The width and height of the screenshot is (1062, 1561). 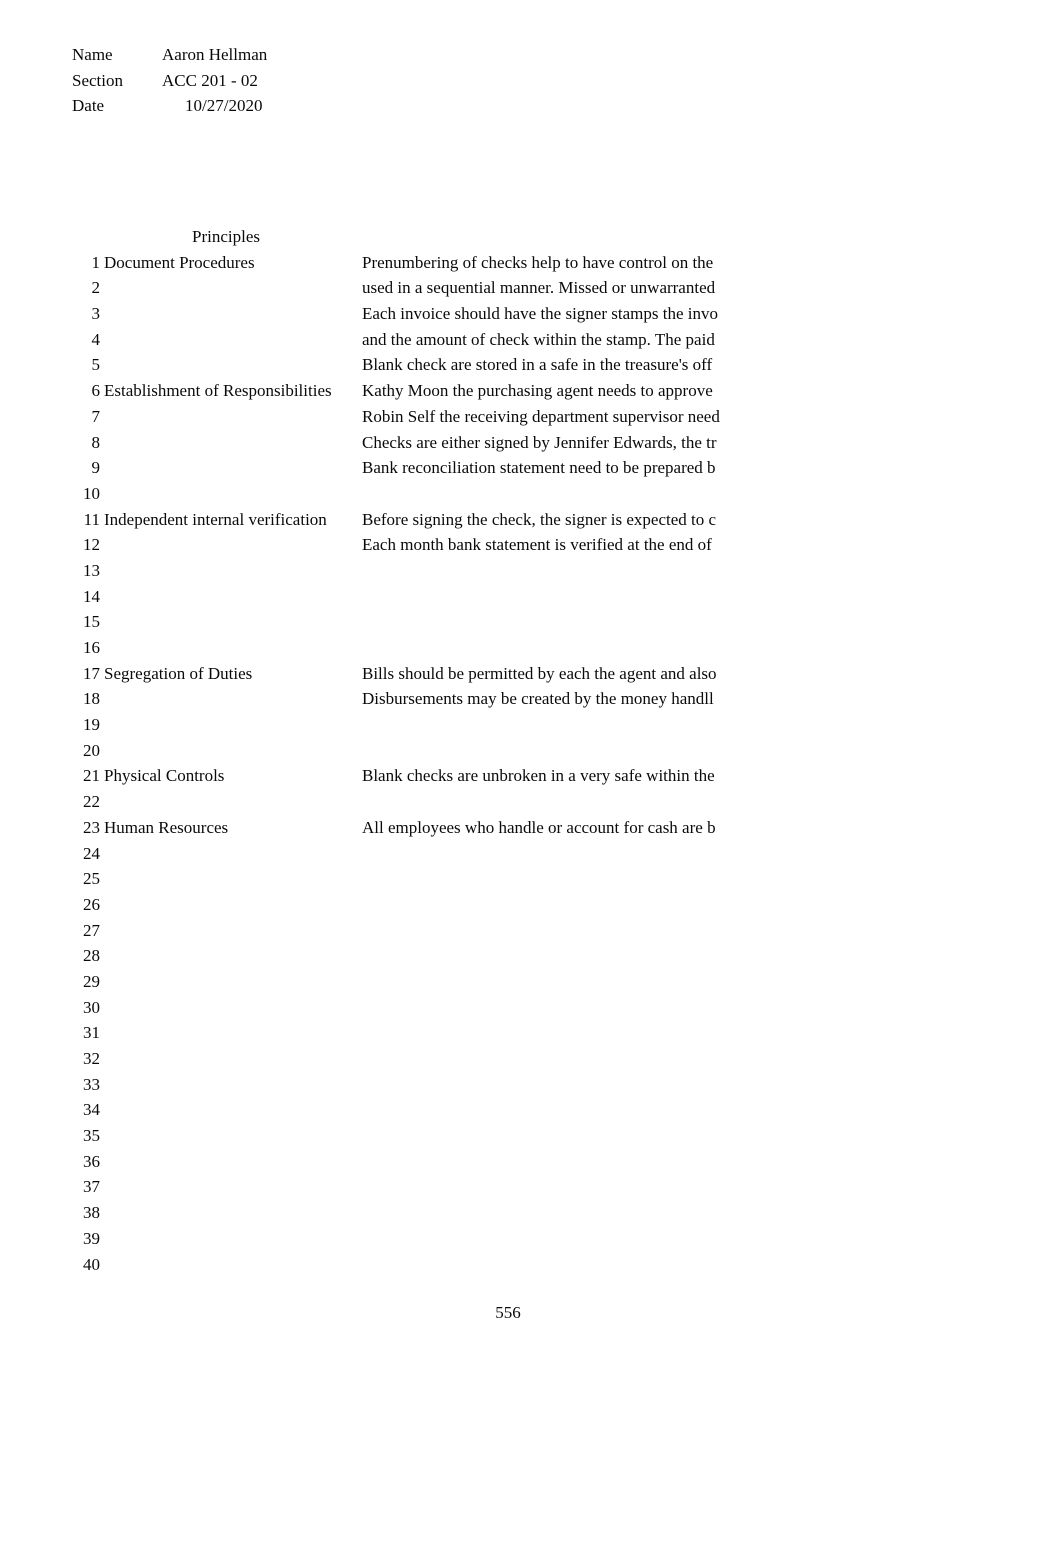 What do you see at coordinates (178, 674) in the screenshot?
I see `principle-cell: Segregation of Duties` at bounding box center [178, 674].